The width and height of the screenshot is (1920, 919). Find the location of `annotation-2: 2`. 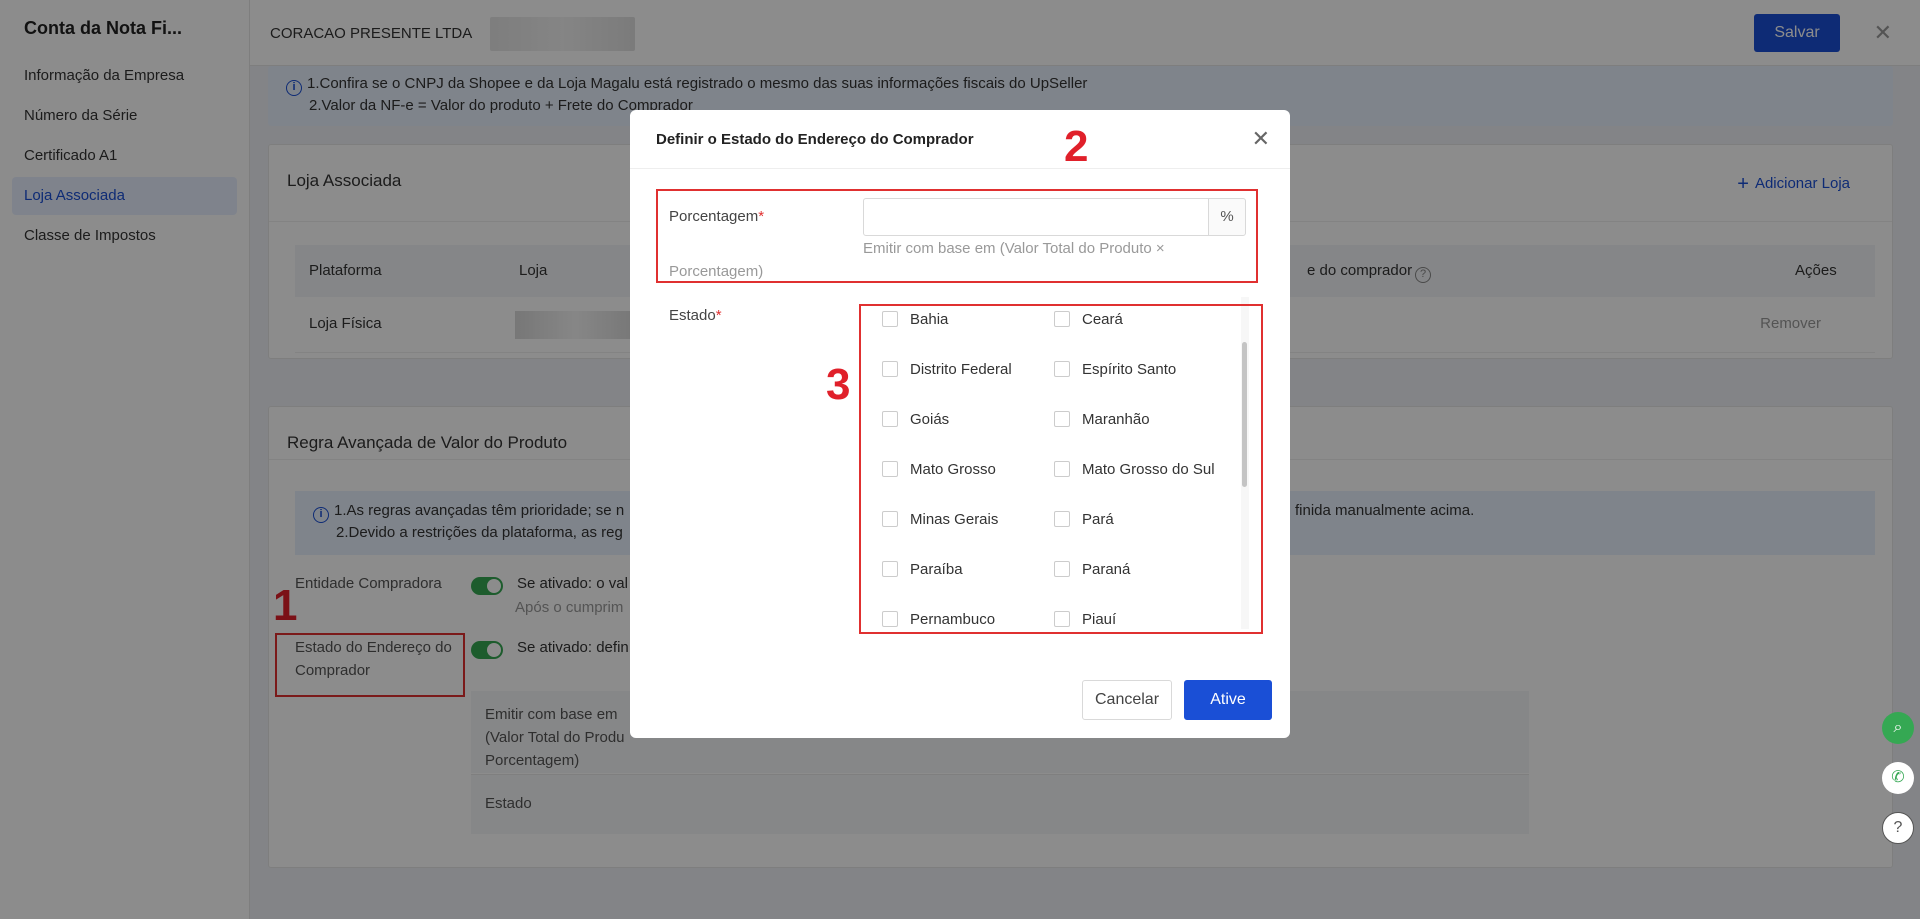

annotation-2: 2 is located at coordinates (1076, 146).